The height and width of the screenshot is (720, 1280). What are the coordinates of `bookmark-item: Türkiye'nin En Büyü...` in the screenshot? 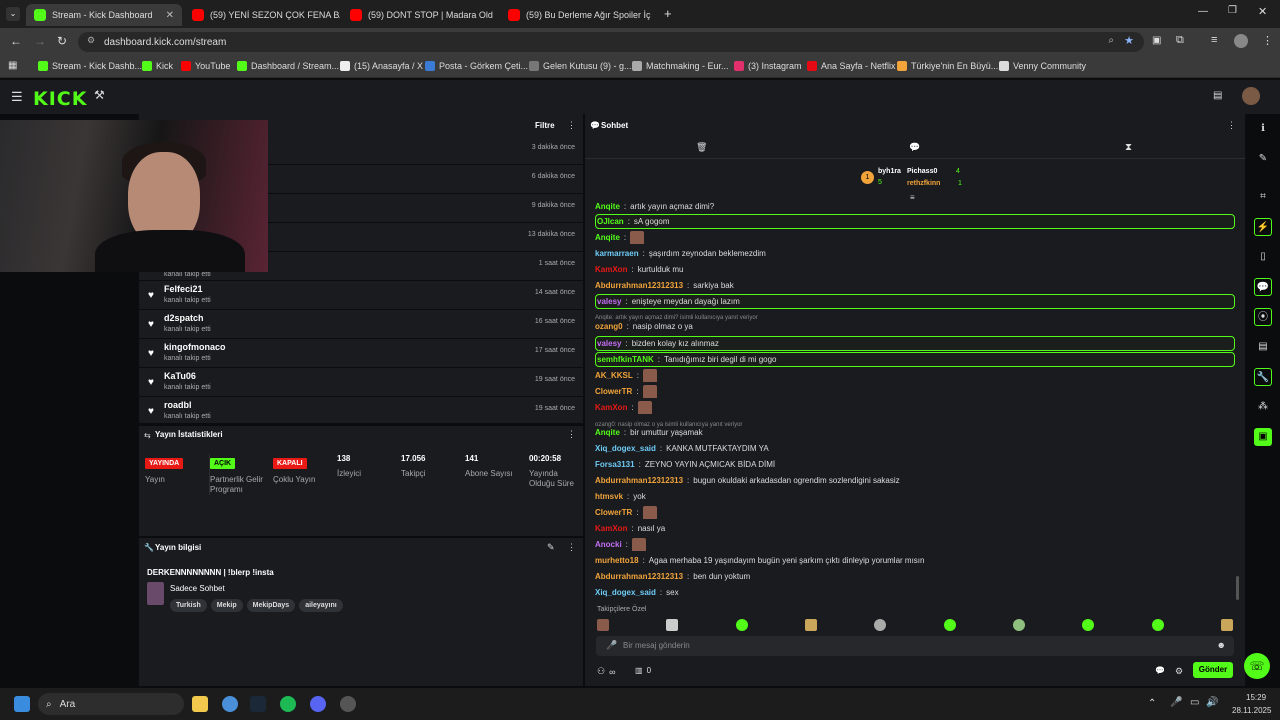 It's located at (947, 66).